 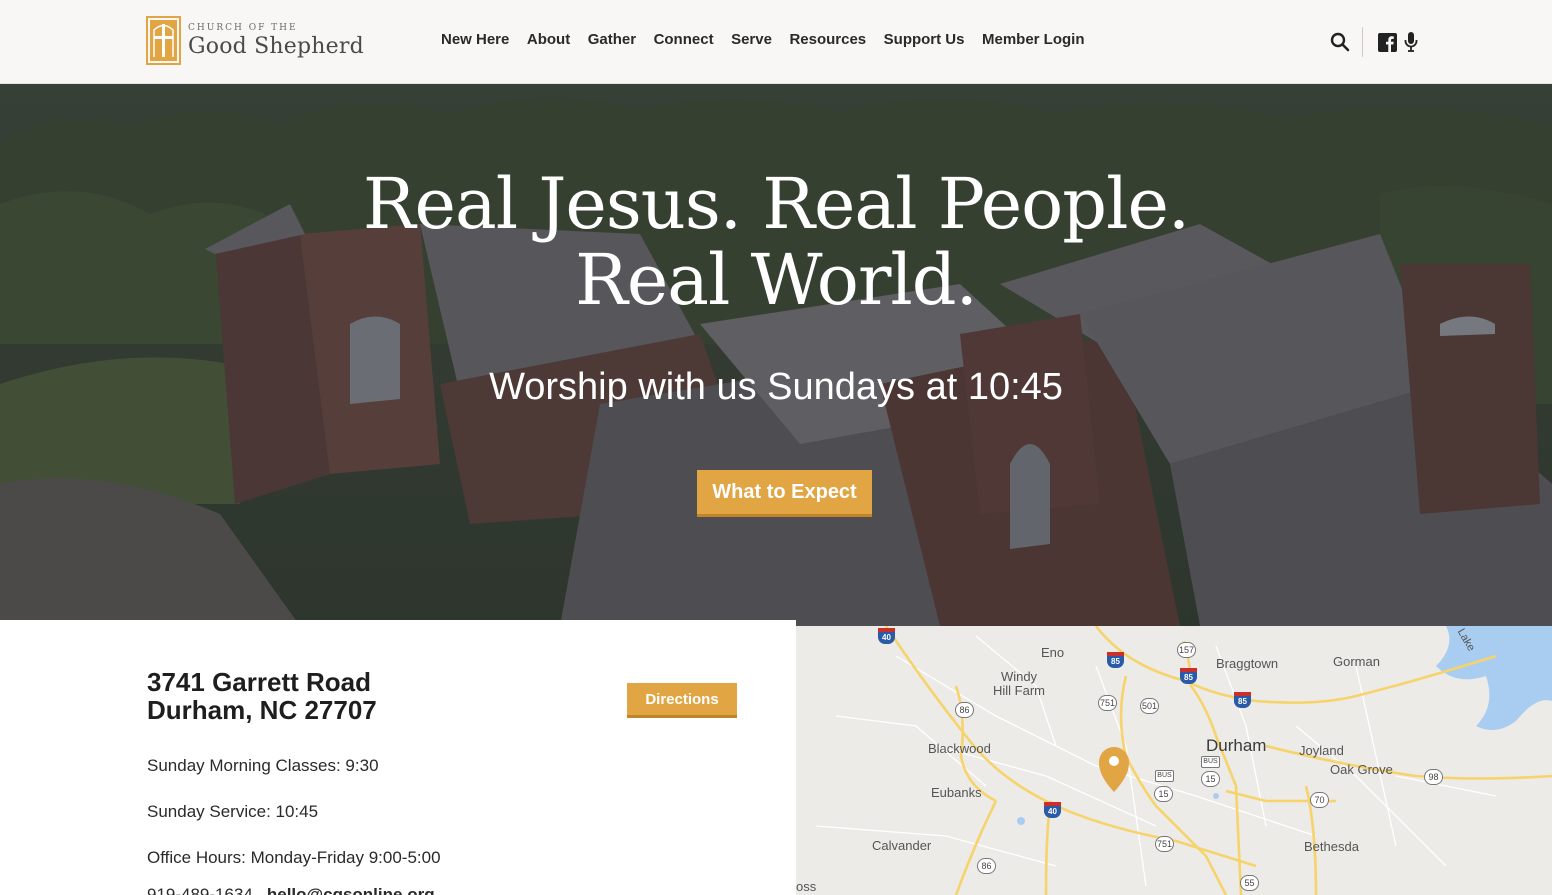 What do you see at coordinates (475, 39) in the screenshot?
I see `nav-new-here: New Here` at bounding box center [475, 39].